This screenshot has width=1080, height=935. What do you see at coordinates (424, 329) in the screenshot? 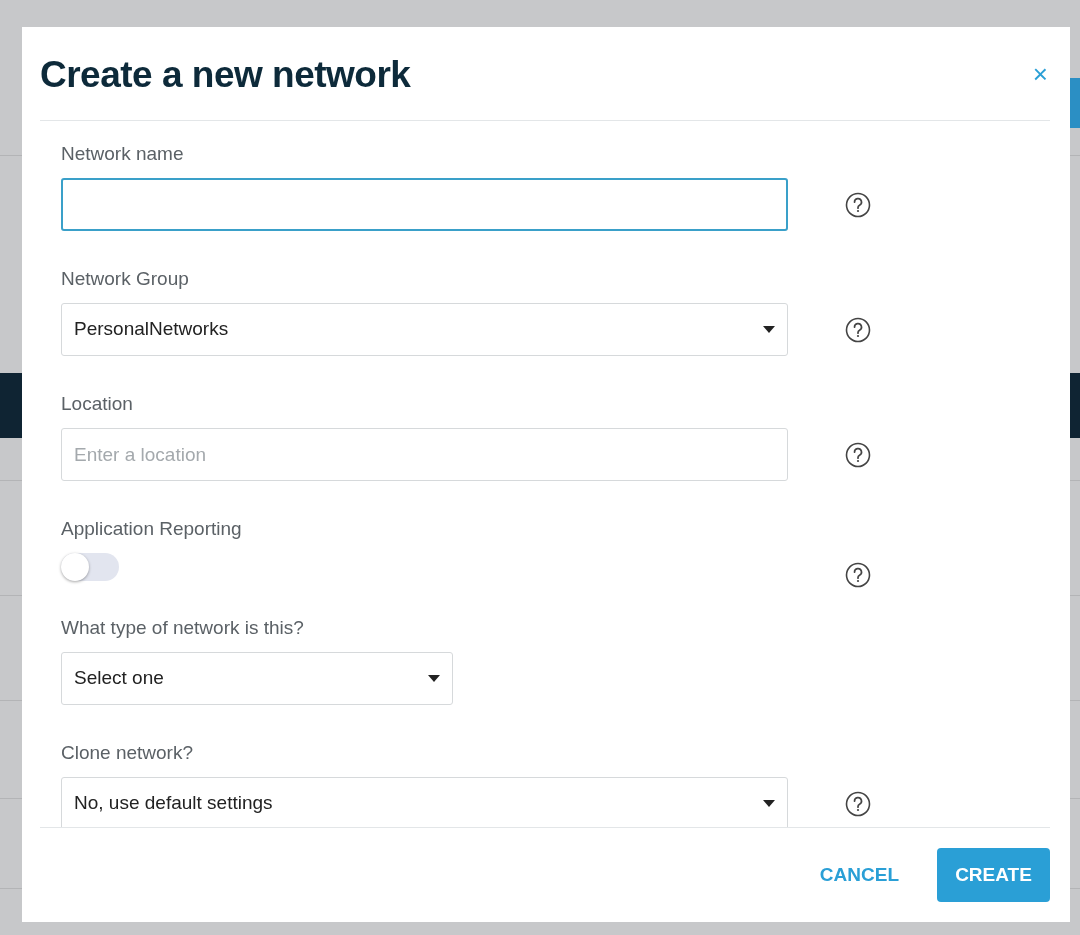
I see `select-field: PersonalNetworks` at bounding box center [424, 329].